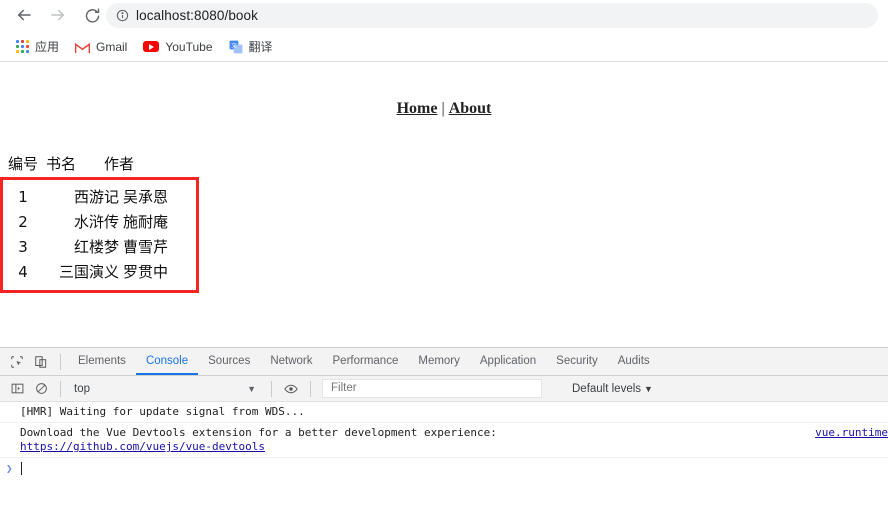 This screenshot has width=888, height=512. I want to click on eye-icon, so click(291, 388).